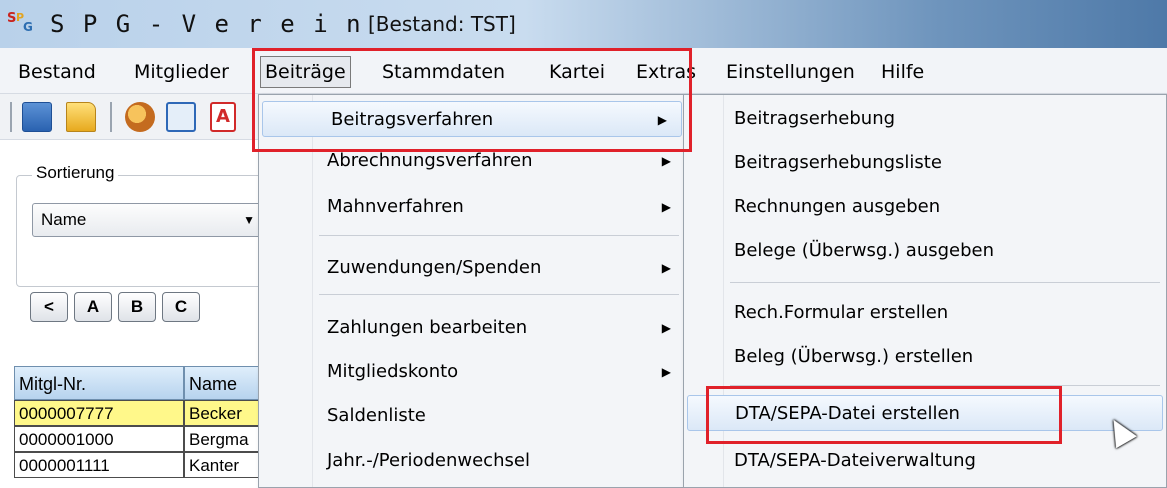 The image size is (1167, 488). What do you see at coordinates (137, 307) in the screenshot?
I see `alpha-button-b: B` at bounding box center [137, 307].